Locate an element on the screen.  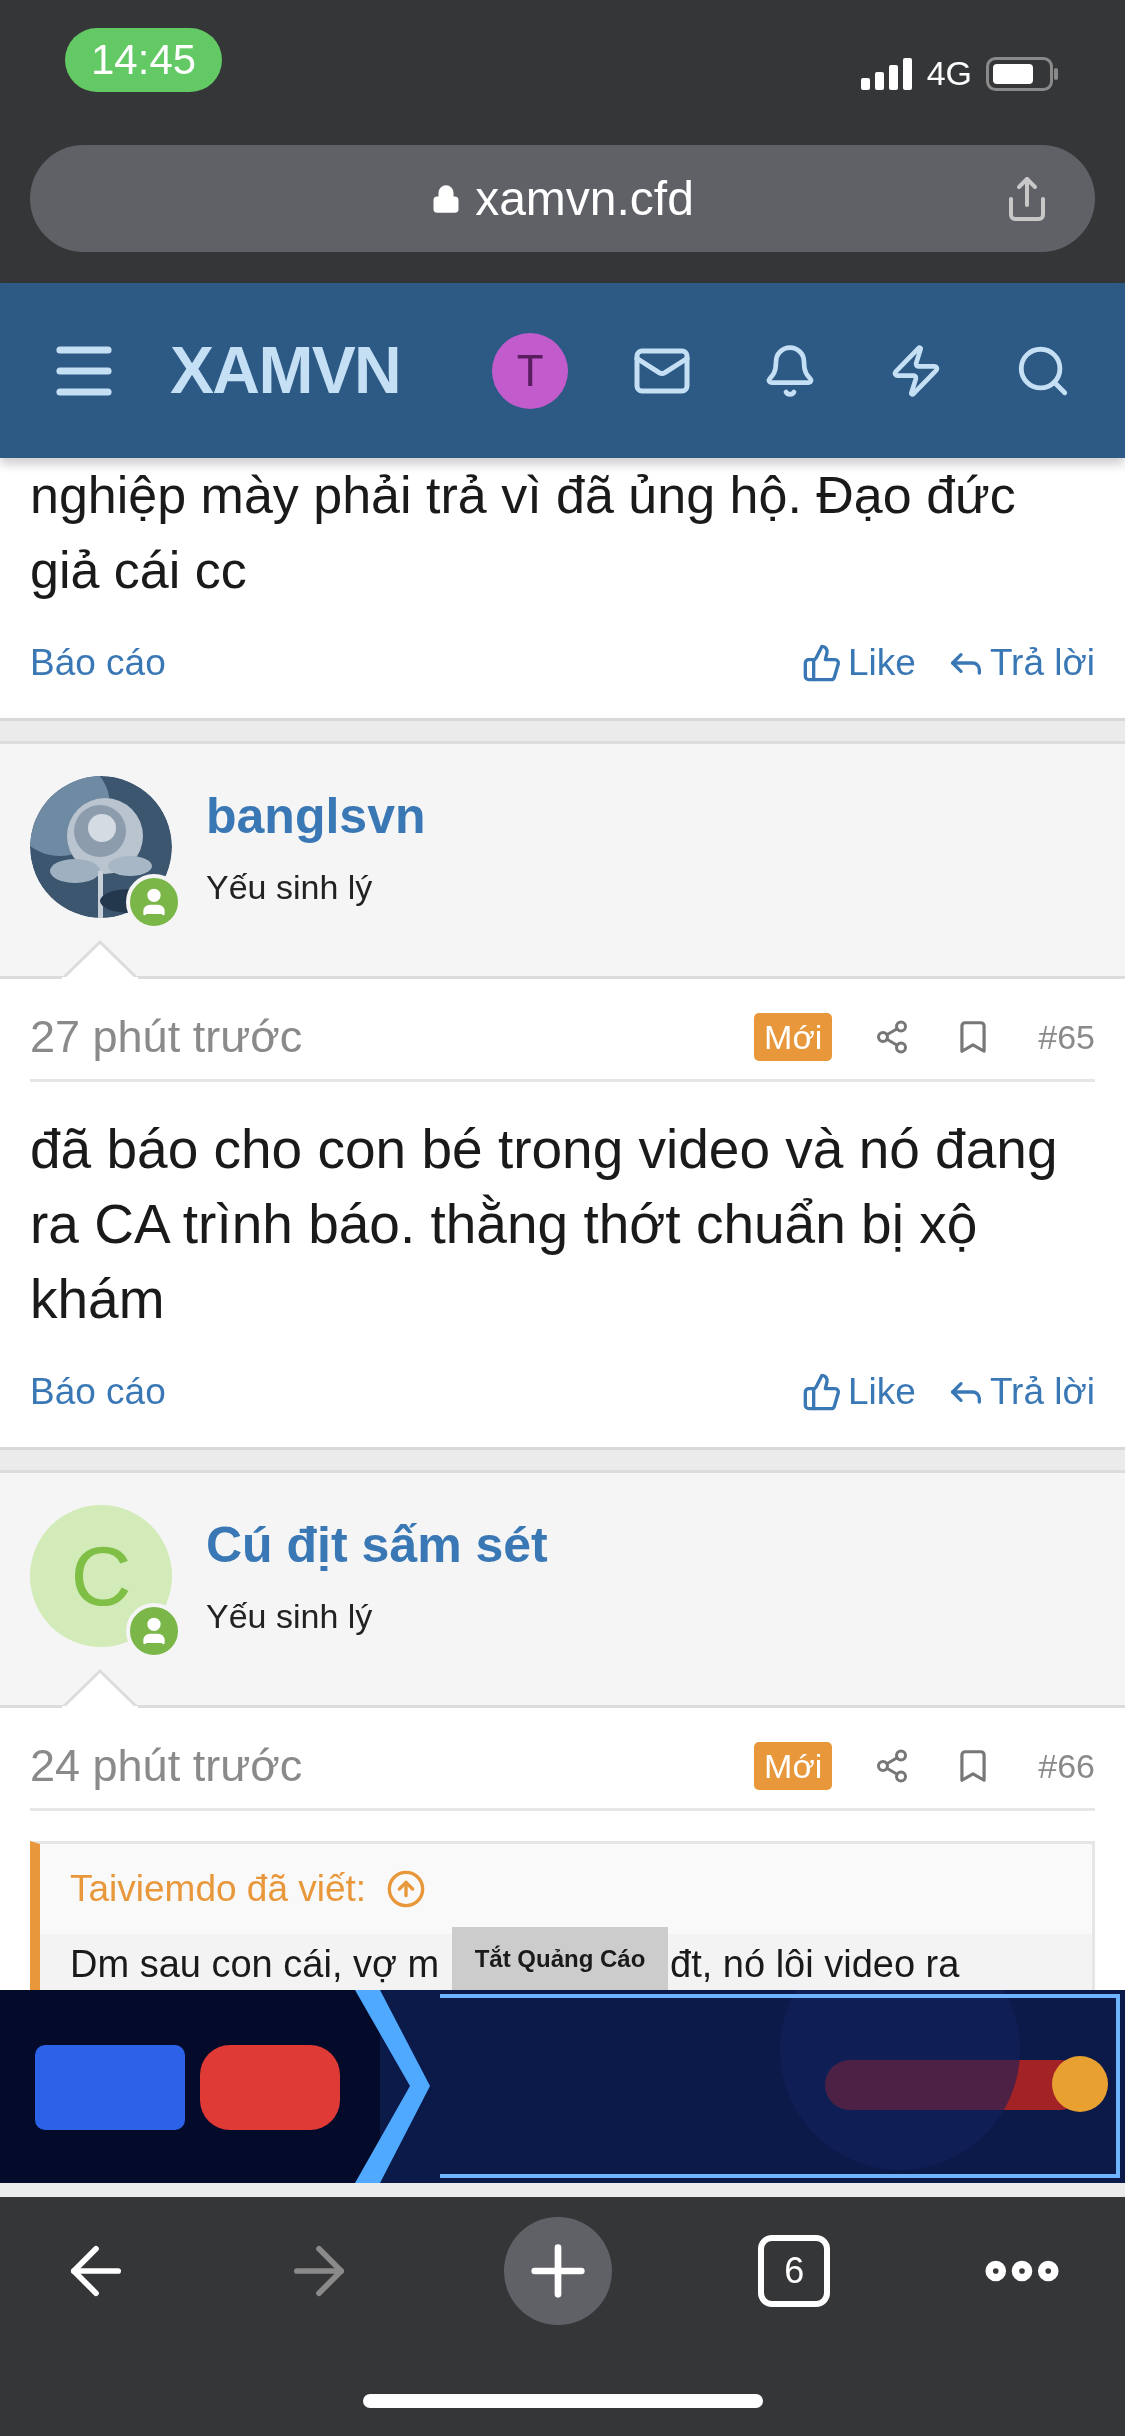
site-logo: XAMVN is located at coordinates (285, 370).